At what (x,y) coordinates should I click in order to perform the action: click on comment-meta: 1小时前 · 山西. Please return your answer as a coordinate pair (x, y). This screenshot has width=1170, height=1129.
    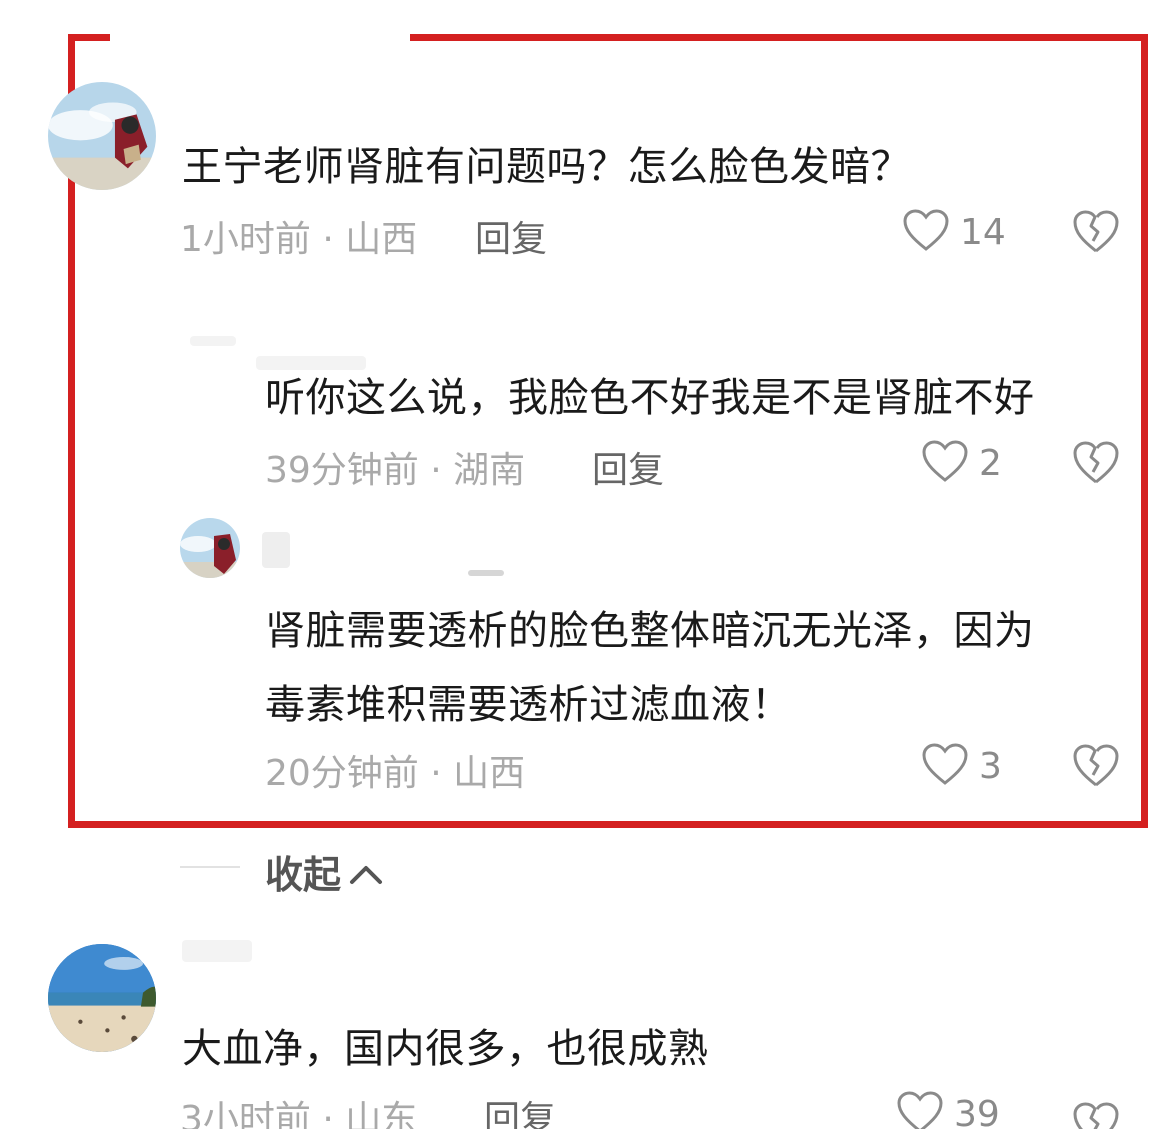
    Looking at the image, I should click on (299, 239).